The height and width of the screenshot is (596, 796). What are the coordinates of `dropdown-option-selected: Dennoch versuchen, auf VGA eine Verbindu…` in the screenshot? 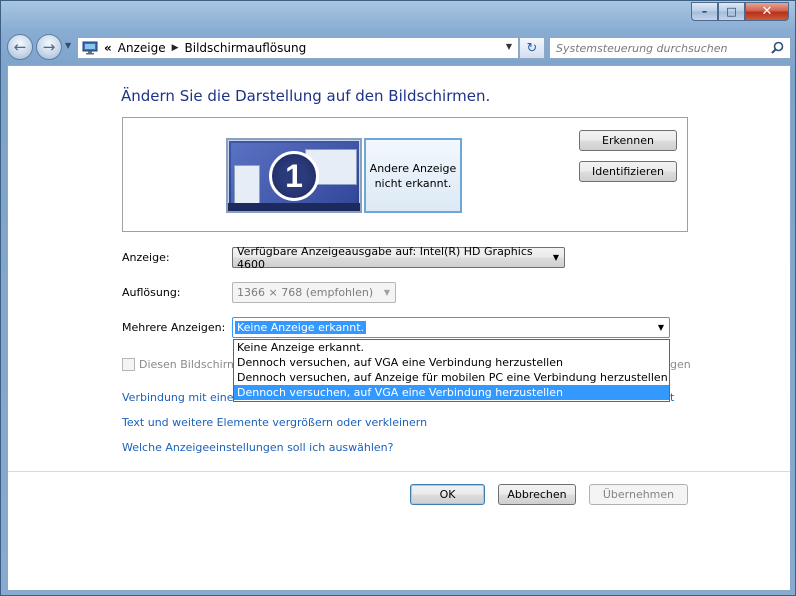 It's located at (451, 392).